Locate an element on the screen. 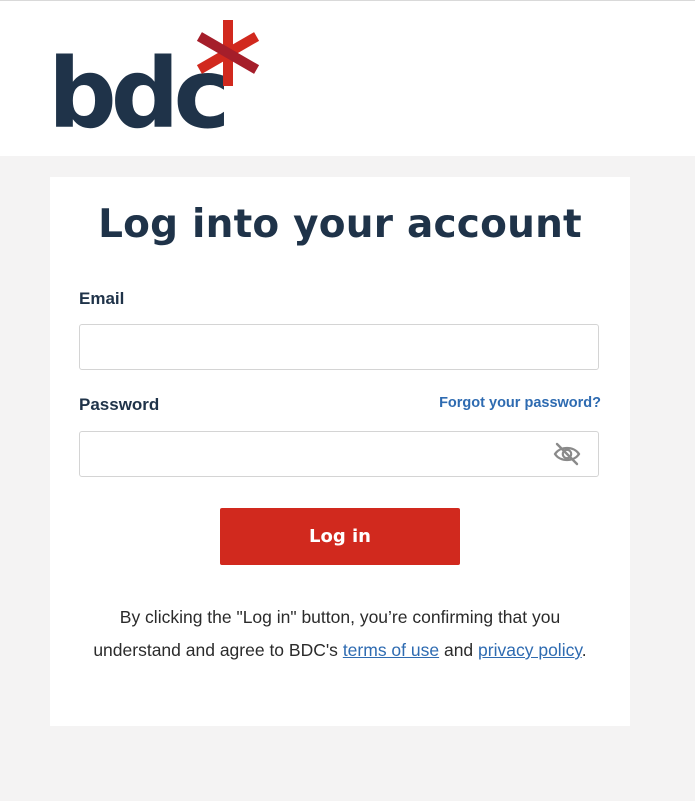  privacy-policy-link: privacy policy is located at coordinates (530, 650).